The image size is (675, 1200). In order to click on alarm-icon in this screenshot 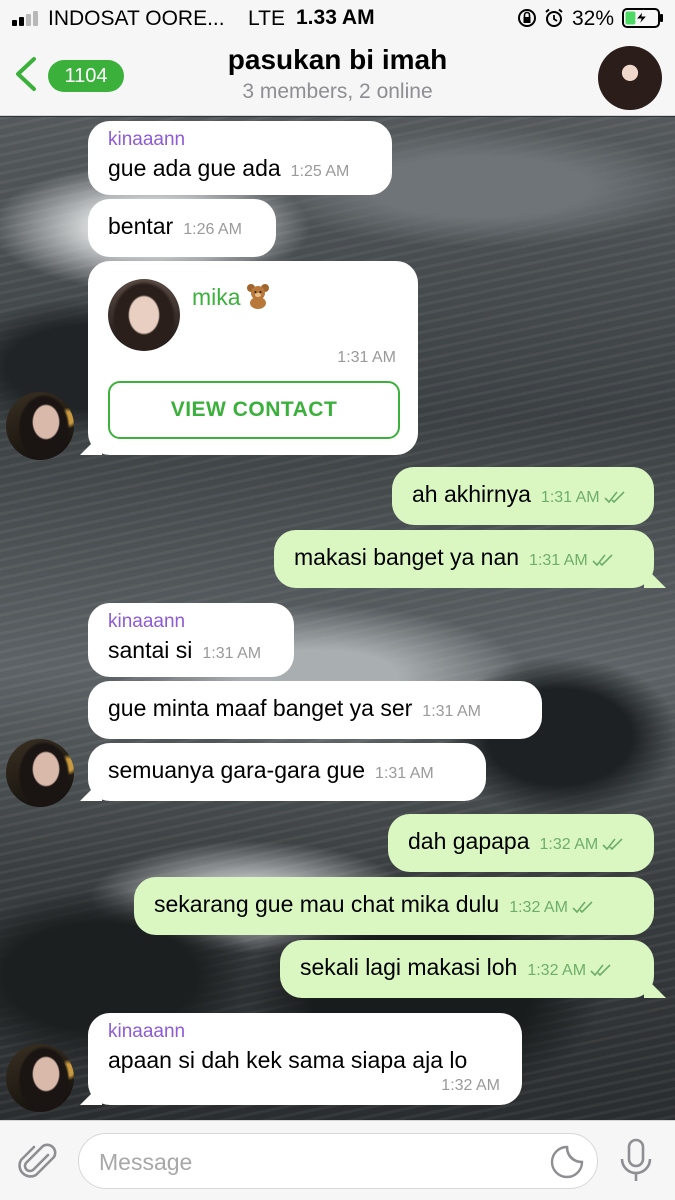, I will do `click(554, 17)`.